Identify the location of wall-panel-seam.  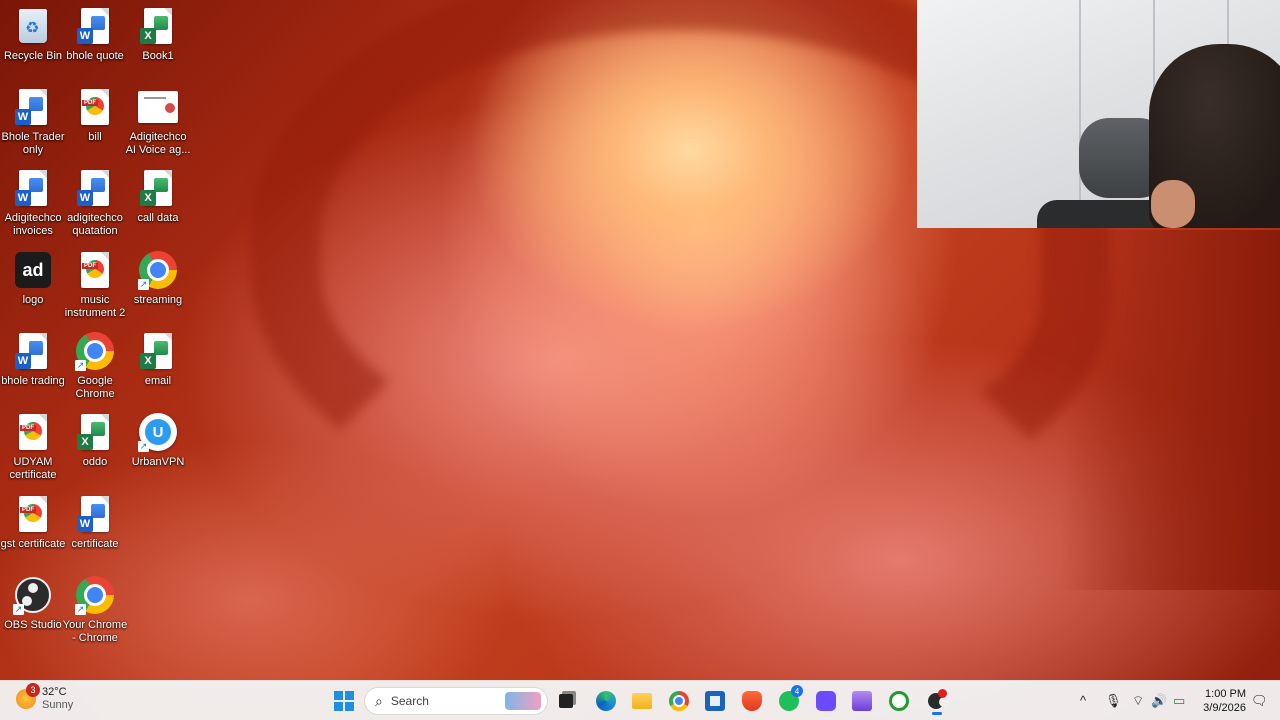
(1080, 114).